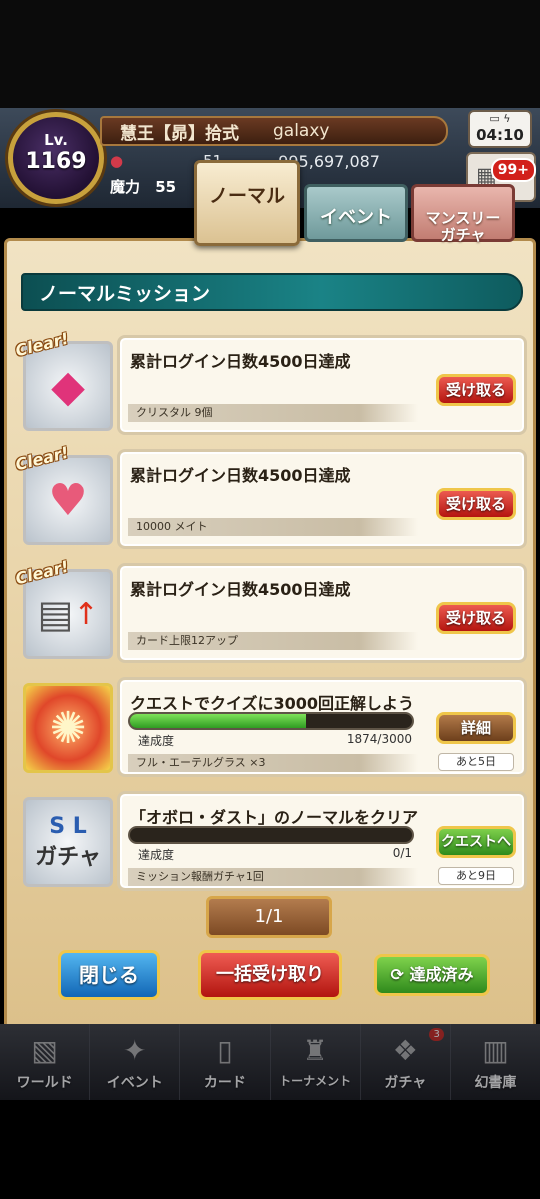 The width and height of the screenshot is (540, 1199). I want to click on days-left: あと9日, so click(476, 876).